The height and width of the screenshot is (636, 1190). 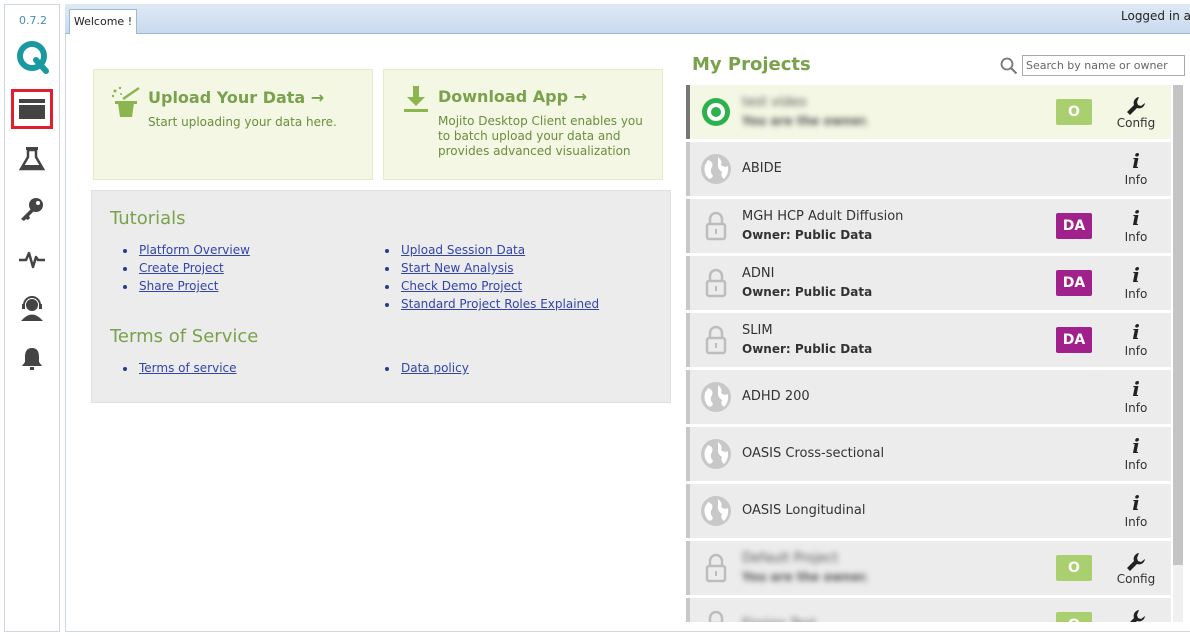 I want to click on sidebar-item-notifications, so click(x=32, y=359).